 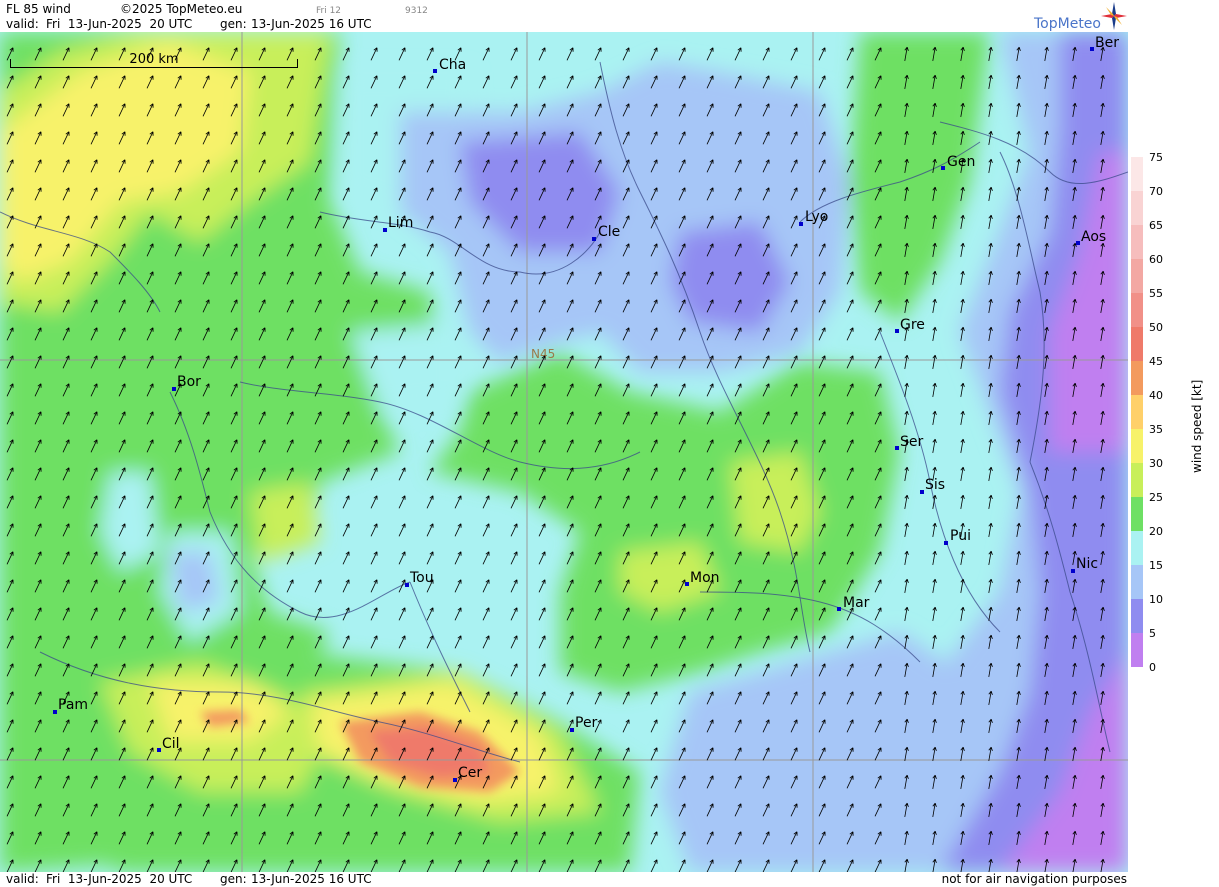 I want to click on city-label-bor: Bor, so click(x=189, y=382).